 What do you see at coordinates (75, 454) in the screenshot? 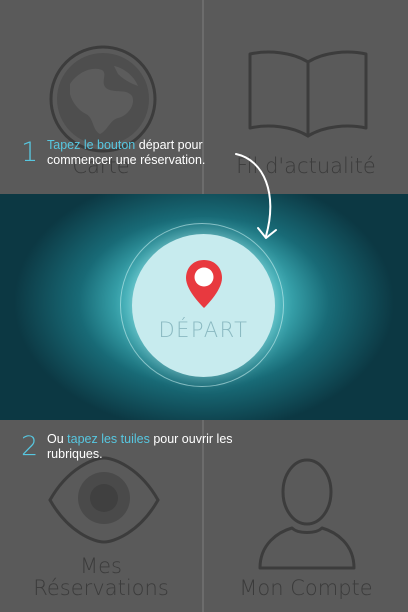
I see `step-2-line2: rubriques.` at bounding box center [75, 454].